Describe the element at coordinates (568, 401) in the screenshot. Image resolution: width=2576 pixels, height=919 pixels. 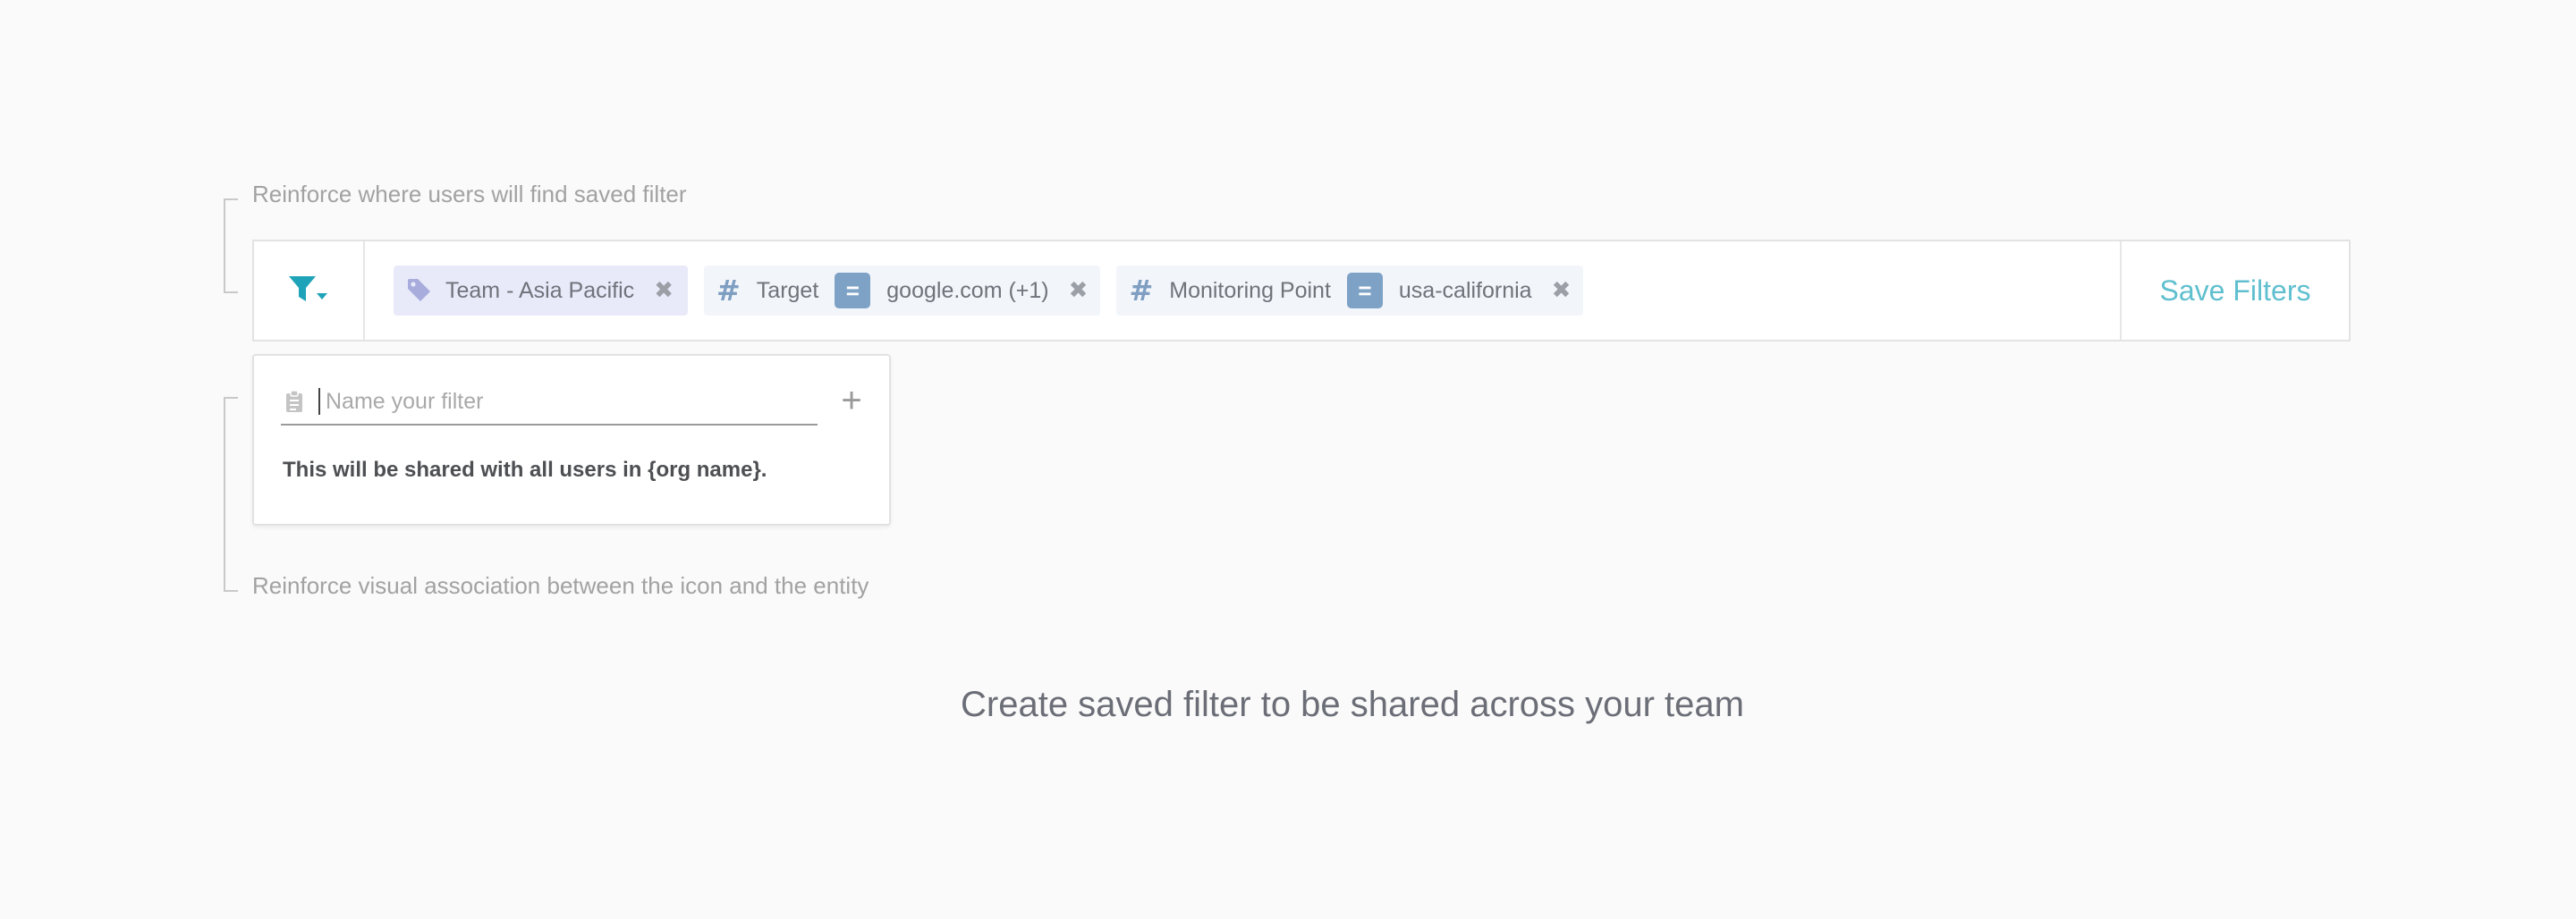
I see `filter-name-input` at that location.